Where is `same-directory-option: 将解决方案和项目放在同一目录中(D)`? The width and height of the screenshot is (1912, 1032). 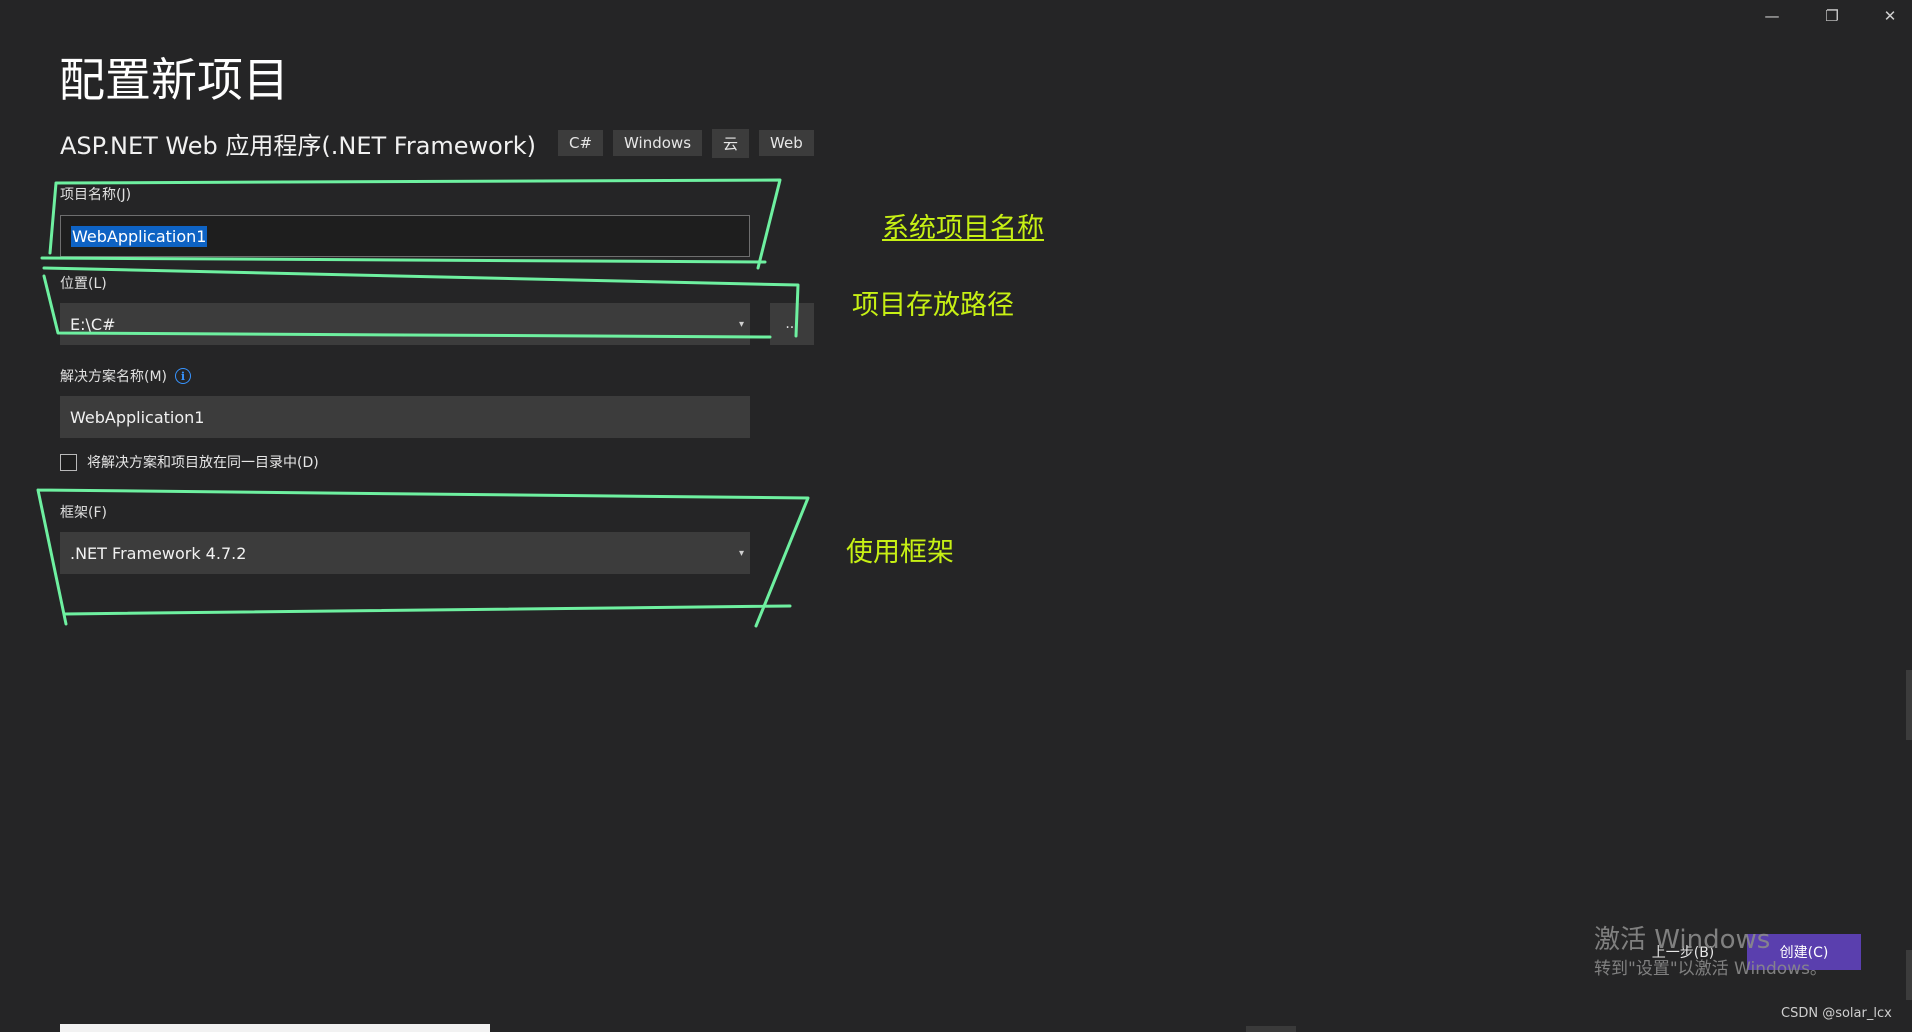 same-directory-option: 将解决方案和项目放在同一目录中(D) is located at coordinates (189, 462).